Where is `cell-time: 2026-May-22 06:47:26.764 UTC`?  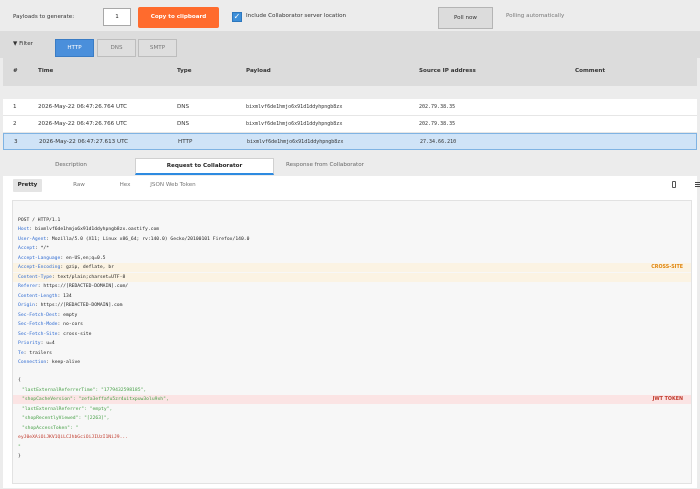
cell-time: 2026-May-22 06:47:26.764 UTC is located at coordinates (83, 107).